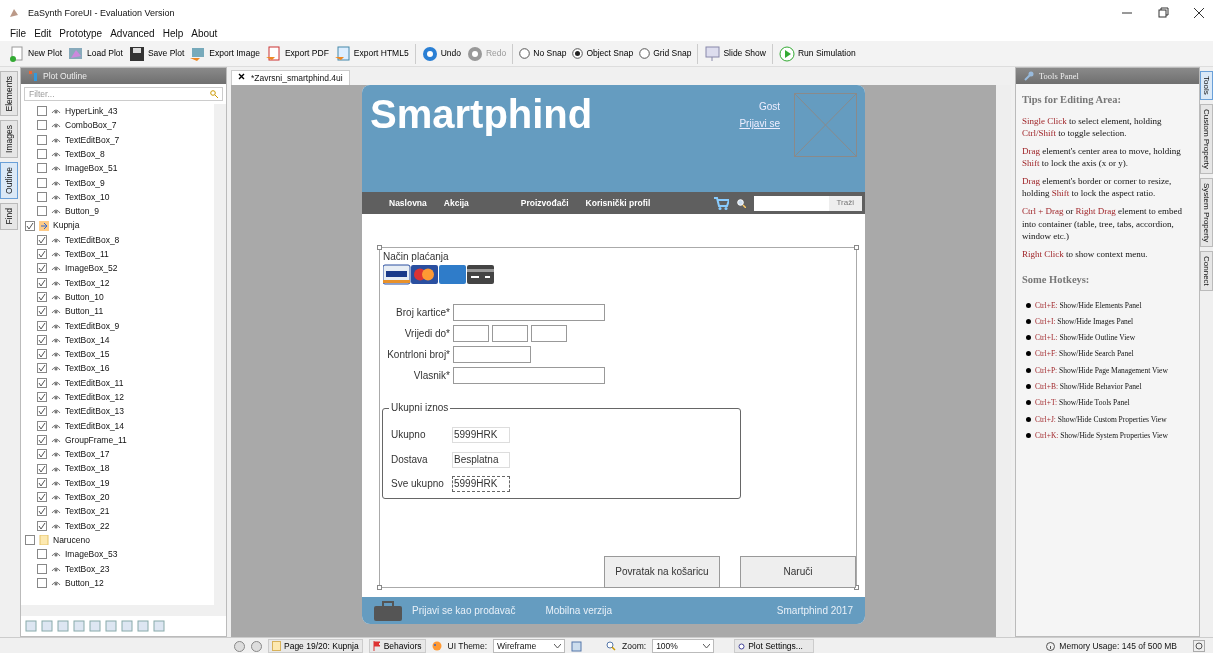 The height and width of the screenshot is (653, 1213). I want to click on tree-item: Naruceno, so click(71, 540).